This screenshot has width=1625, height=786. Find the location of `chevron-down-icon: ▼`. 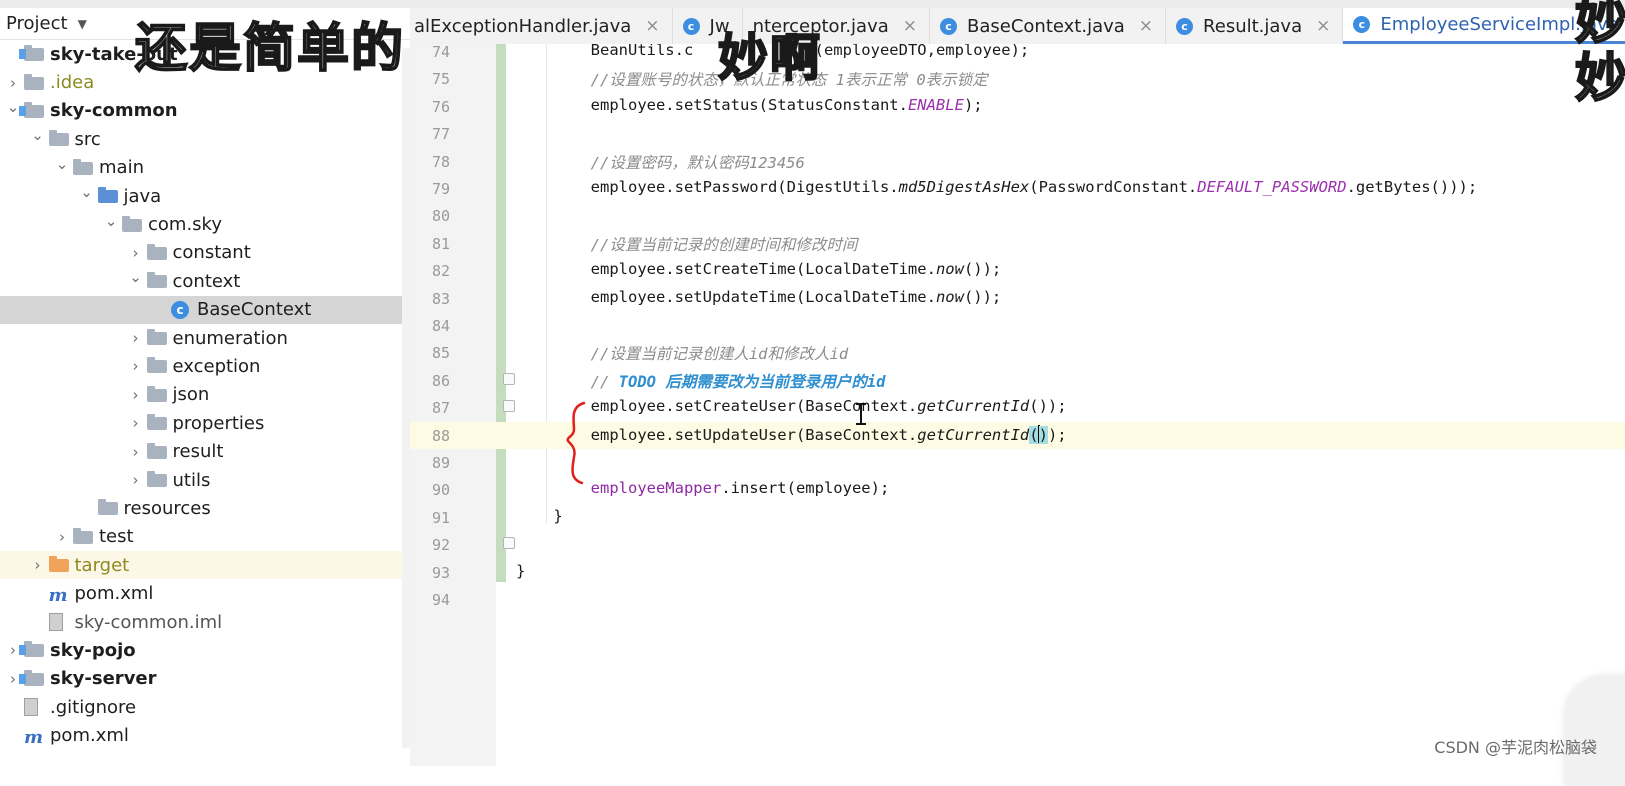

chevron-down-icon: ▼ is located at coordinates (82, 24).